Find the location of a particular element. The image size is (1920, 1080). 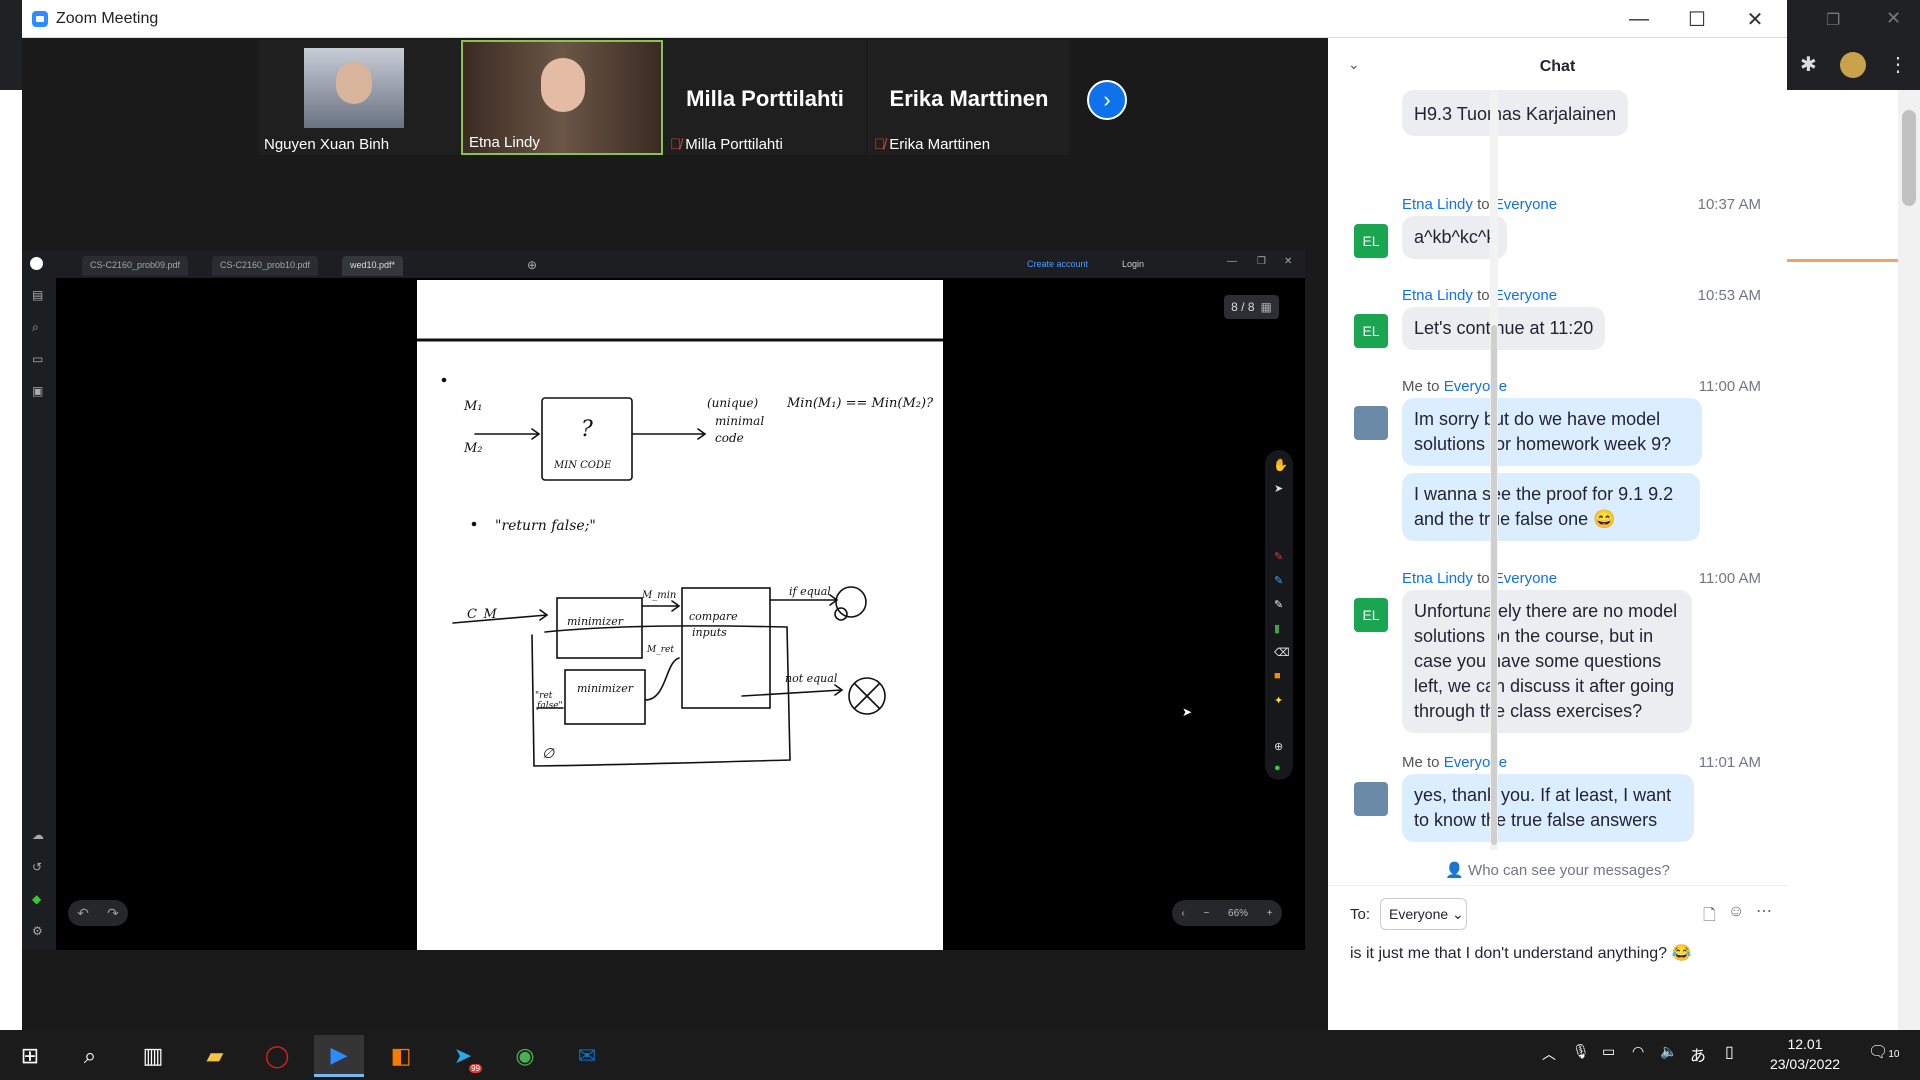

zoom-taskbar-icon: ▶ is located at coordinates (339, 1056).